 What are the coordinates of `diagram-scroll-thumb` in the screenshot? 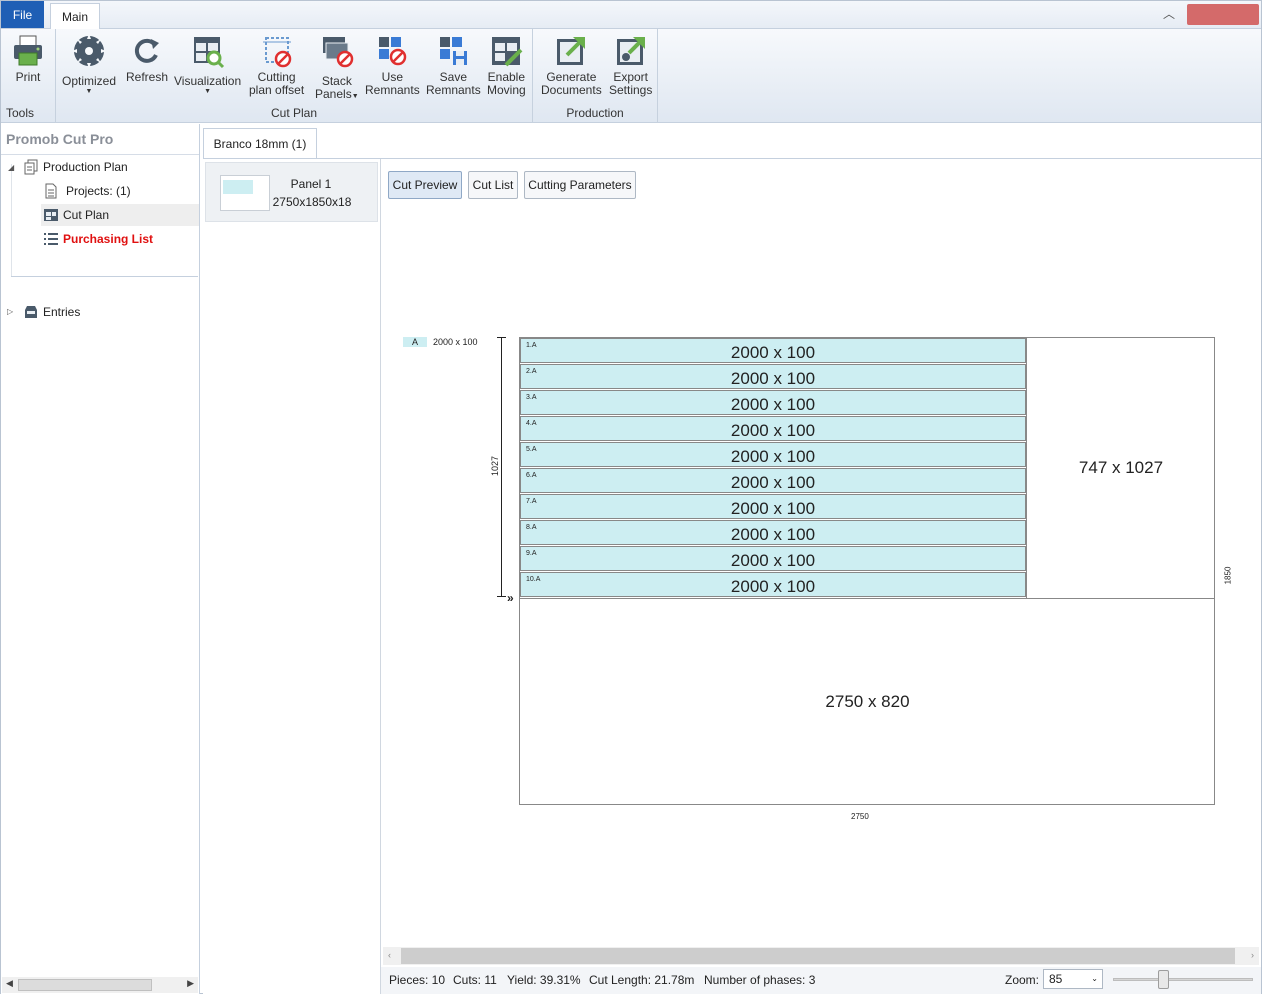 It's located at (818, 956).